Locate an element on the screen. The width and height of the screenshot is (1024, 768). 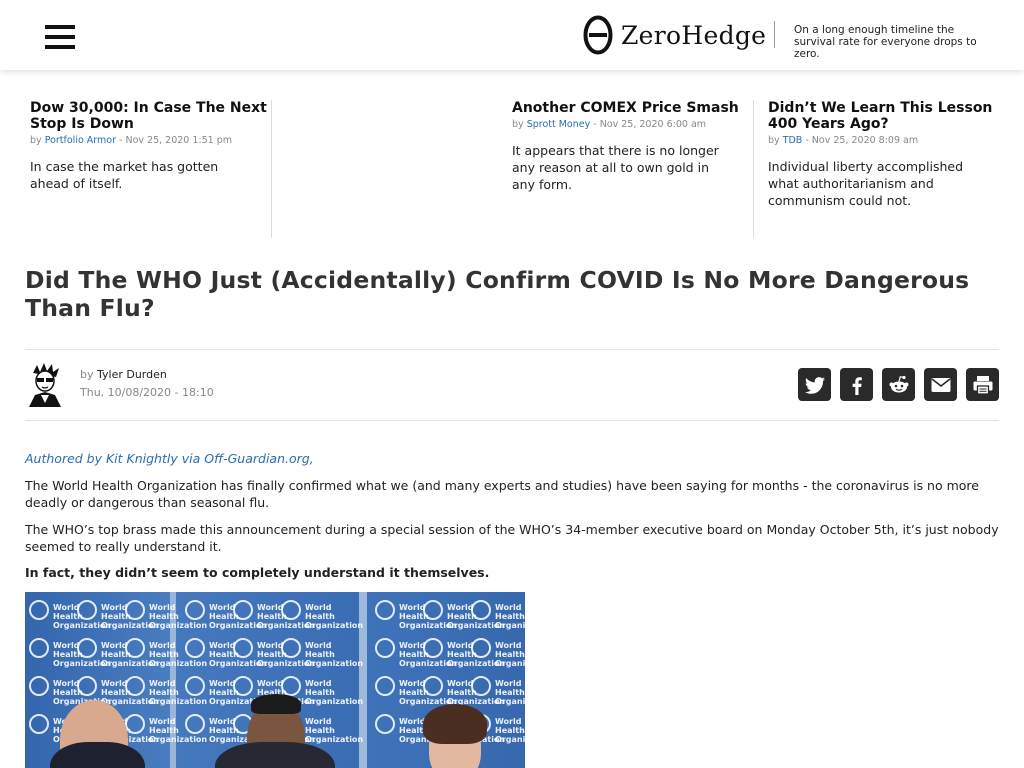
twitter-share-button is located at coordinates (814, 384).